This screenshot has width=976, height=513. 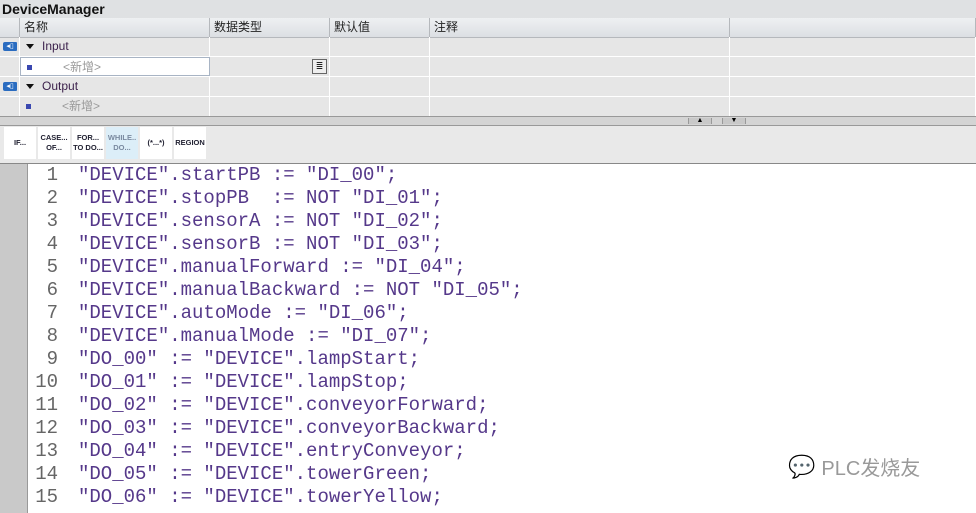 I want to click on toolbar-button: (*...*), so click(x=156, y=143).